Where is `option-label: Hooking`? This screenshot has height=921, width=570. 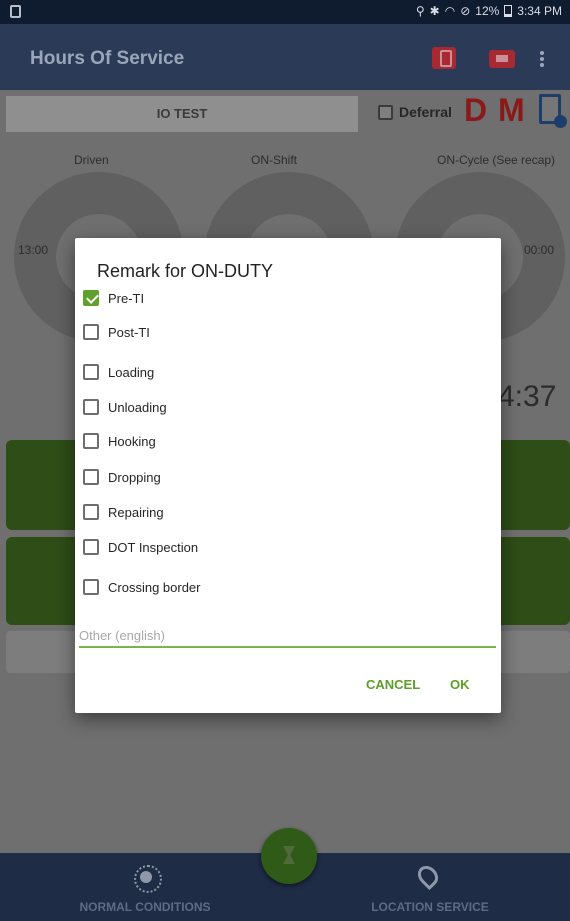 option-label: Hooking is located at coordinates (132, 441).